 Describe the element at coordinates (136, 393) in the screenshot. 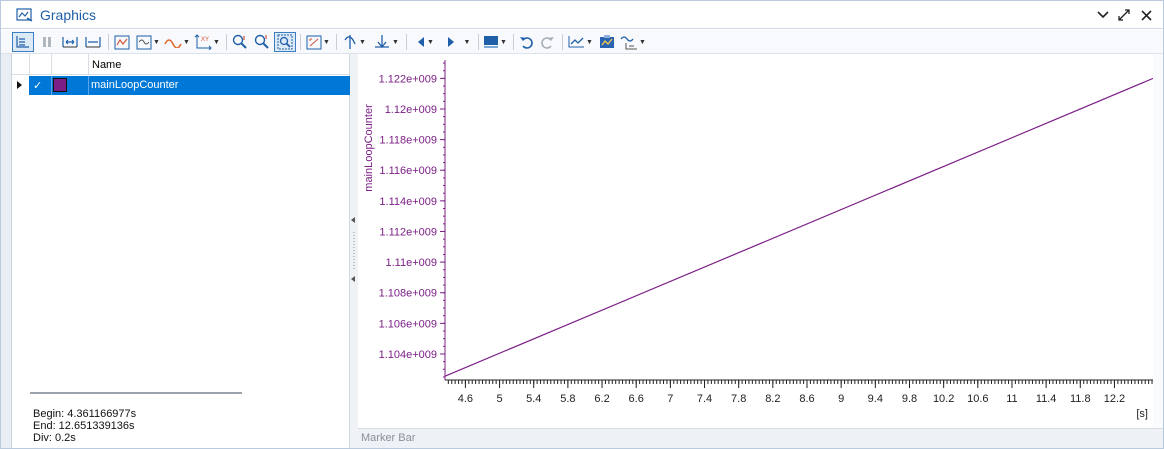

I see `panel-divider` at that location.